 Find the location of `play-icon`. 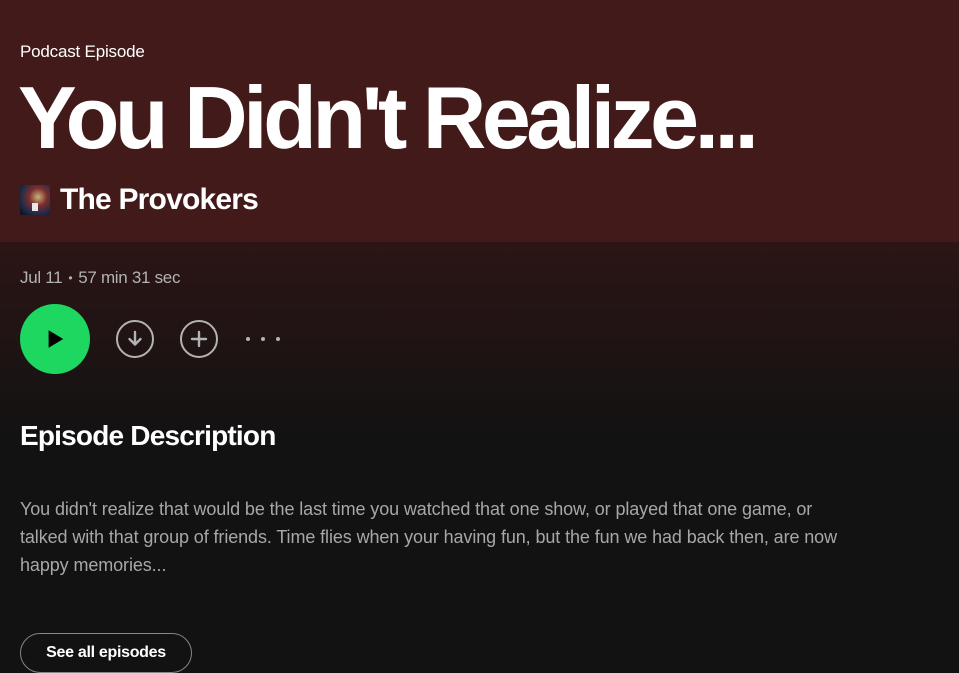

play-icon is located at coordinates (56, 339).